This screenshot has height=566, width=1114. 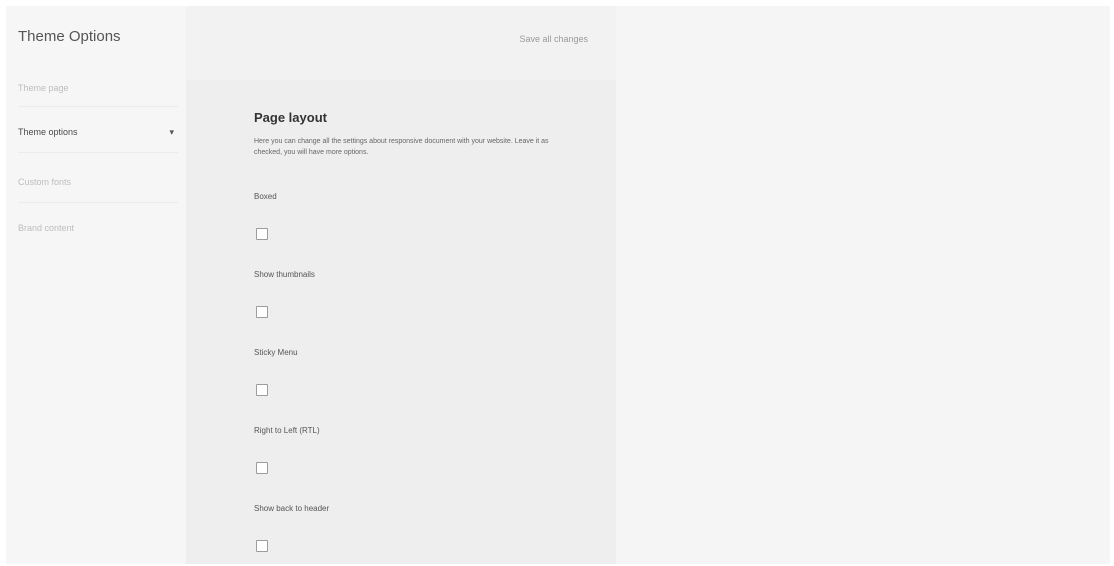 What do you see at coordinates (98, 132) in the screenshot?
I see `sidebar-item-theme-options: Theme options ▾` at bounding box center [98, 132].